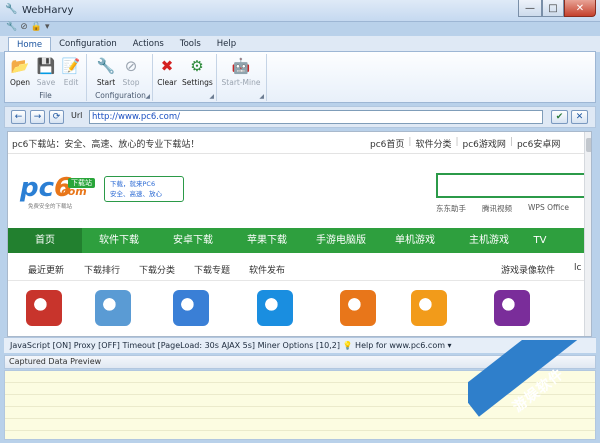  What do you see at coordinates (241, 66) in the screenshot?
I see `robot-icon: 🤖` at bounding box center [241, 66].